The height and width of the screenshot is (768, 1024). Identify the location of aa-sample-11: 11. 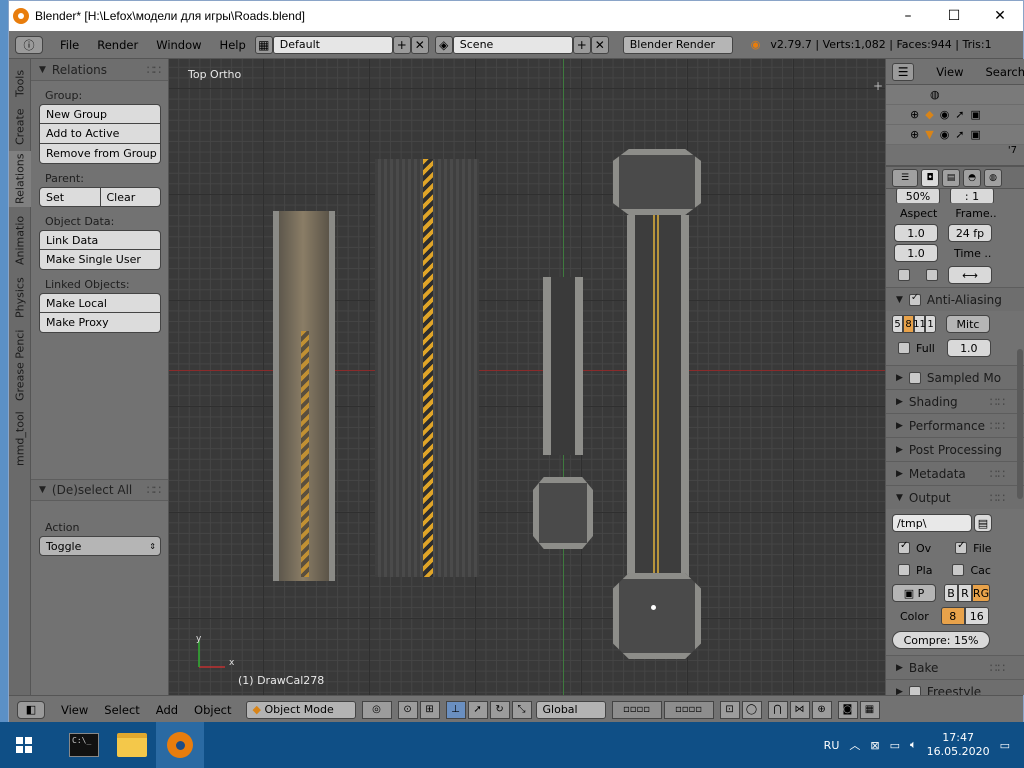
(919, 324).